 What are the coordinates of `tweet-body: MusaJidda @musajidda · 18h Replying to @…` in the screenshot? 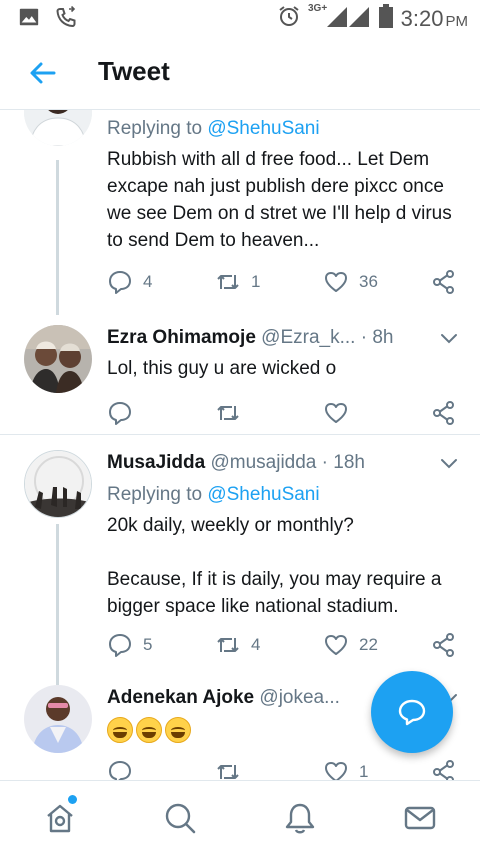 It's located at (283, 535).